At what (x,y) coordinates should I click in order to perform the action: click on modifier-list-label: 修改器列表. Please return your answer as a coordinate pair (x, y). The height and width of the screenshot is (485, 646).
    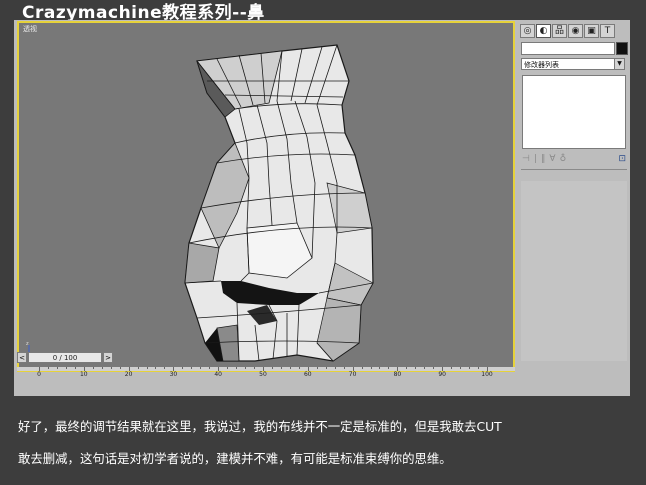
    Looking at the image, I should click on (541, 65).